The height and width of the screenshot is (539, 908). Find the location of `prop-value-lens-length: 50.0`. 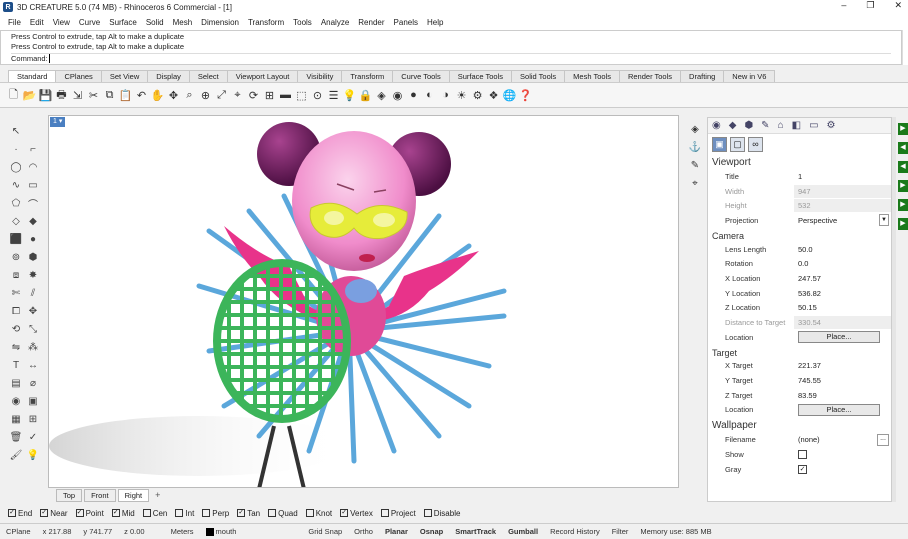

prop-value-lens-length: 50.0 is located at coordinates (842, 249).